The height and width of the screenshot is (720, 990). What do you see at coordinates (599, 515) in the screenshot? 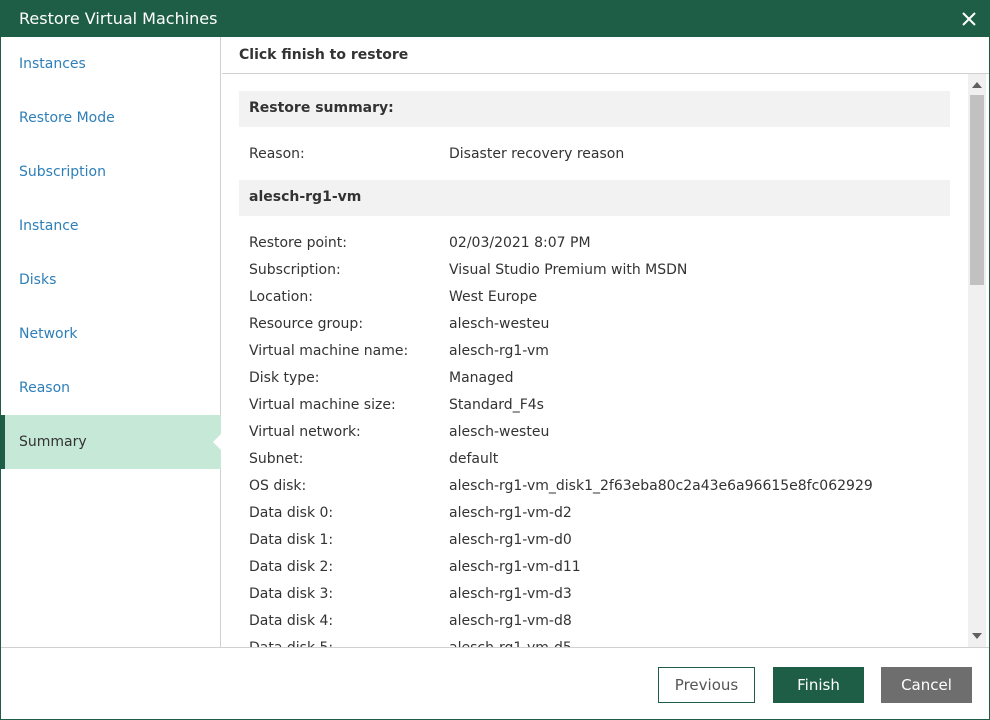
I see `summary-row: Data disk 0: alesch-rg1-vm-d2` at bounding box center [599, 515].